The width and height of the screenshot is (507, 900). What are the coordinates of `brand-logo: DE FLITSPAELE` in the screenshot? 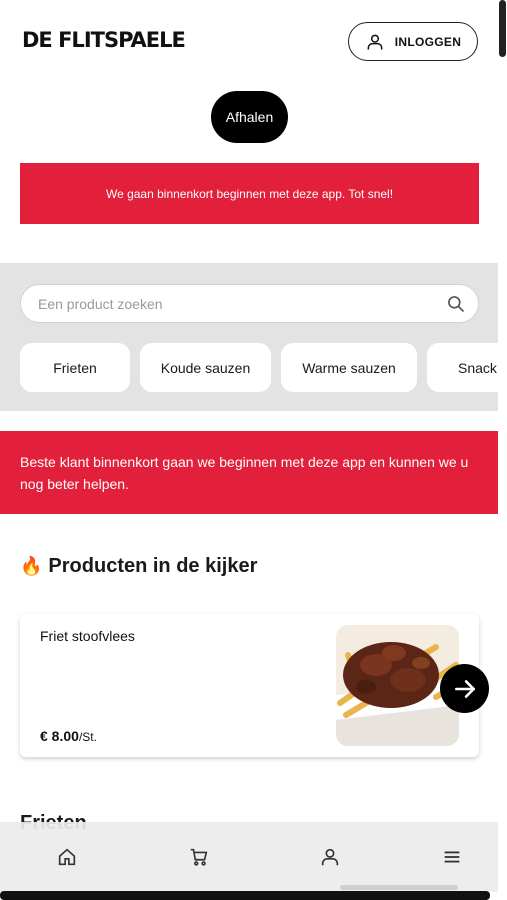 It's located at (104, 40).